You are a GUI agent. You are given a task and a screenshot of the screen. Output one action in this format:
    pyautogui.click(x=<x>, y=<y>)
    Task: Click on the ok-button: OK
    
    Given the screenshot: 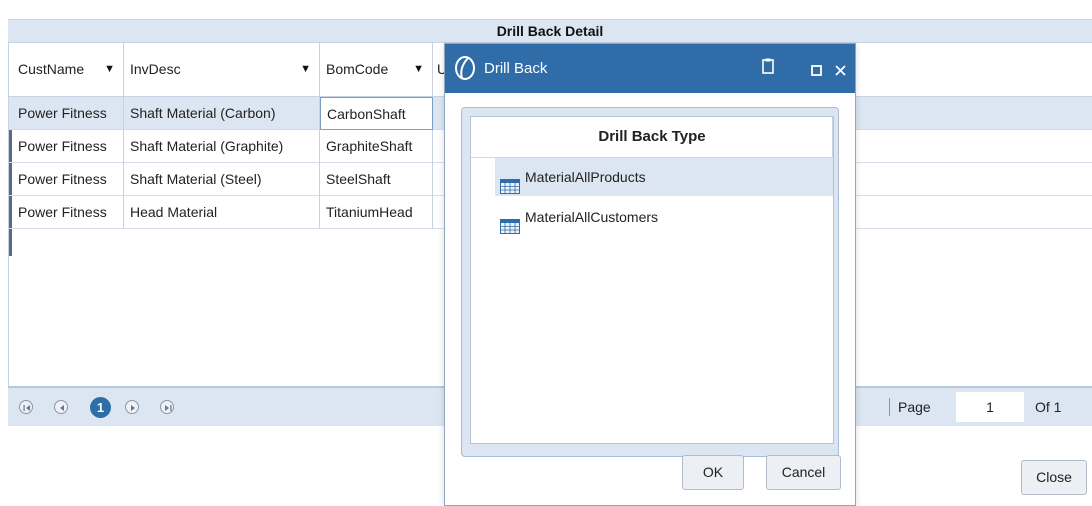 What is the action you would take?
    pyautogui.click(x=713, y=472)
    